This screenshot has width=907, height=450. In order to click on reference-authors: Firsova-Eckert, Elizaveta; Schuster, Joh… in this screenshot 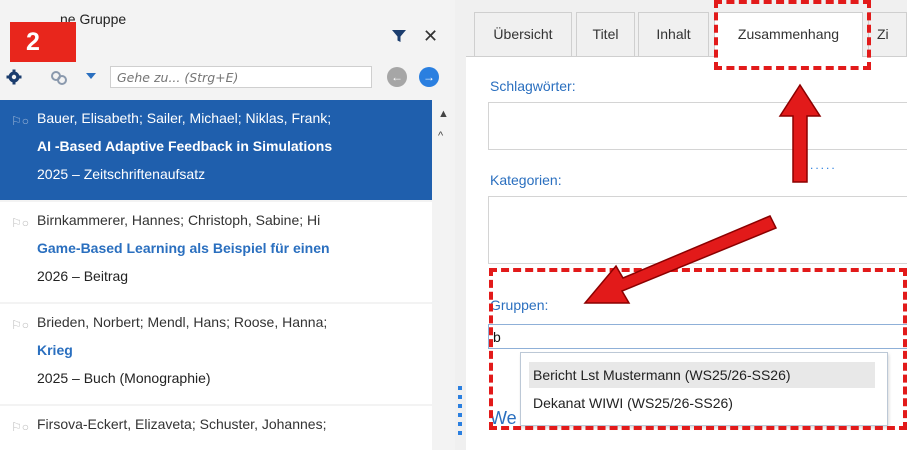, I will do `click(182, 424)`.